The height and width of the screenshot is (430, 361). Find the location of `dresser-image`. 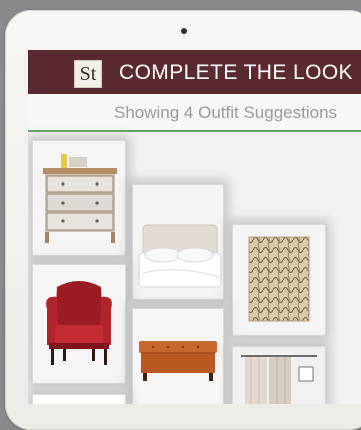

dresser-image is located at coordinates (79, 198).